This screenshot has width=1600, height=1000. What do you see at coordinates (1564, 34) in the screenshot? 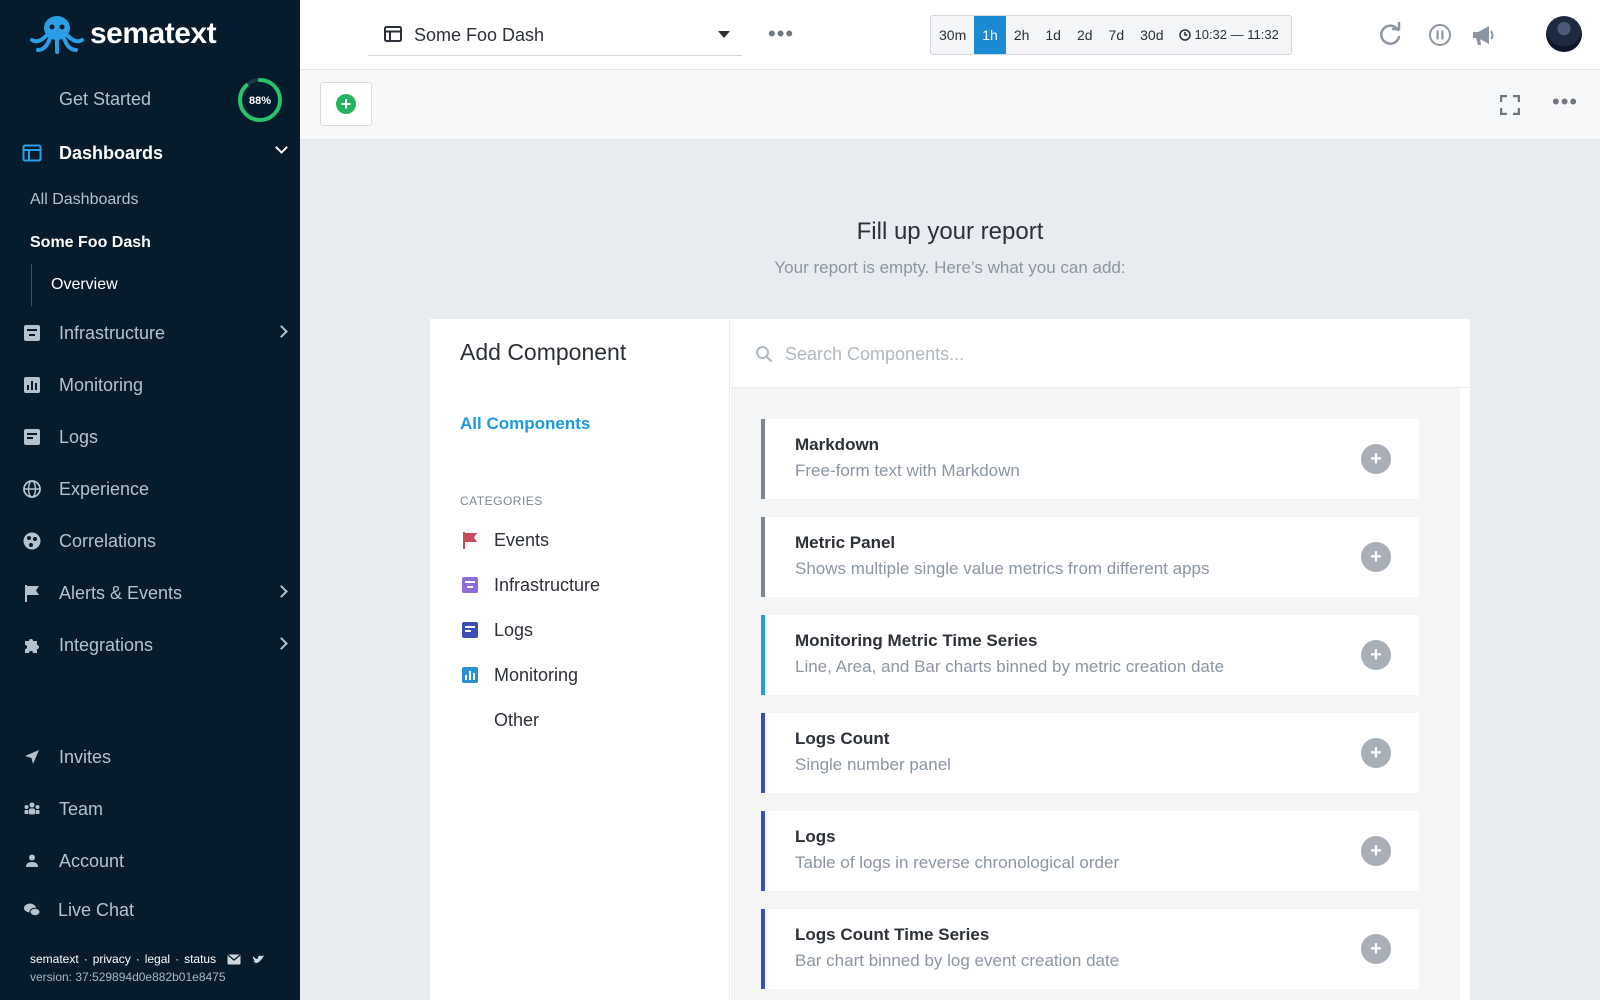
I see `avatar` at bounding box center [1564, 34].